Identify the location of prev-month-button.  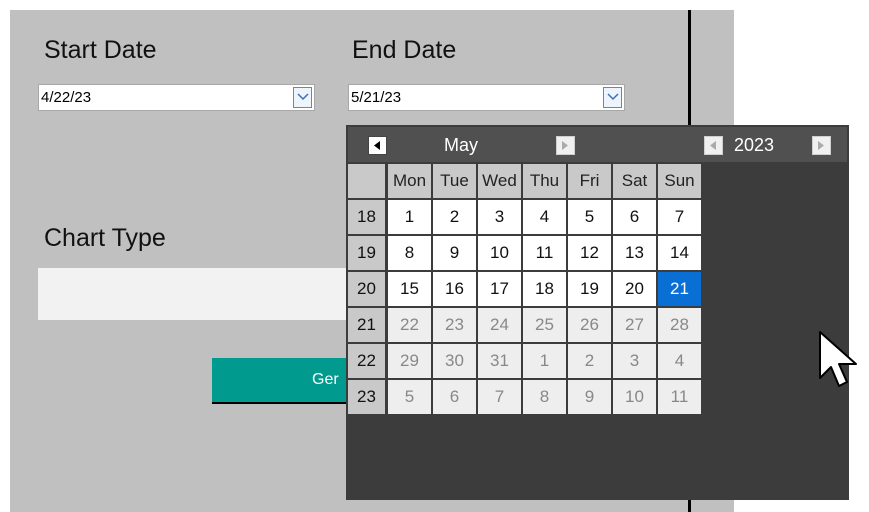
(377, 145).